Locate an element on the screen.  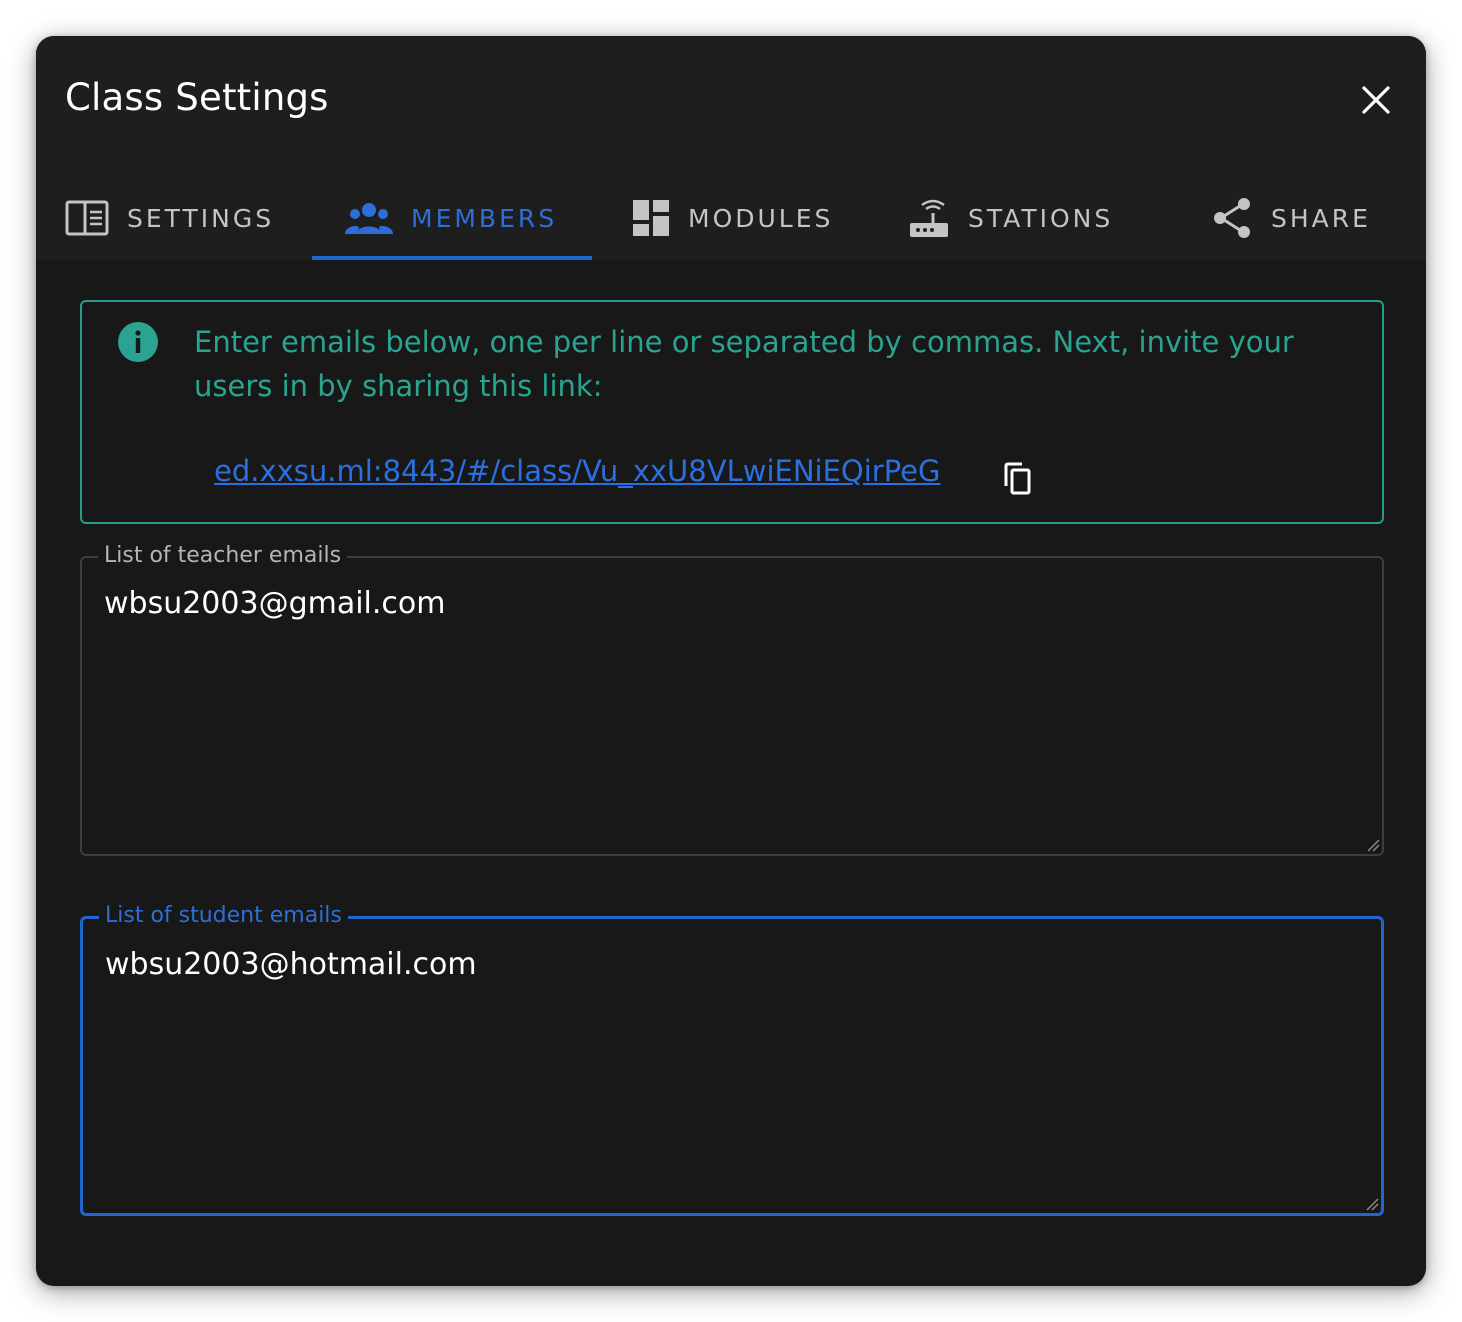
teacher-emails-label: List of teacher emails is located at coordinates (223, 556).